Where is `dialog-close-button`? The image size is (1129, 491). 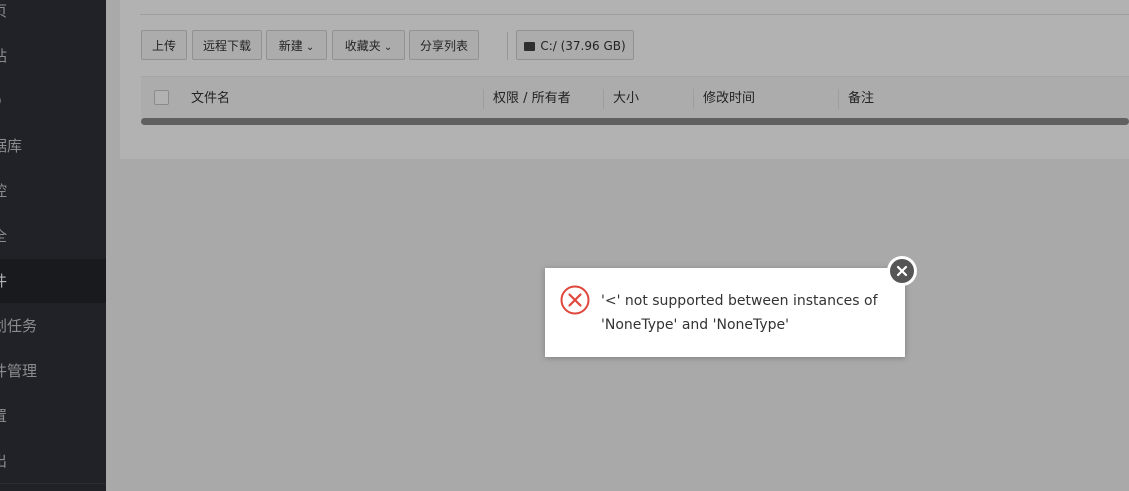
dialog-close-button is located at coordinates (902, 271).